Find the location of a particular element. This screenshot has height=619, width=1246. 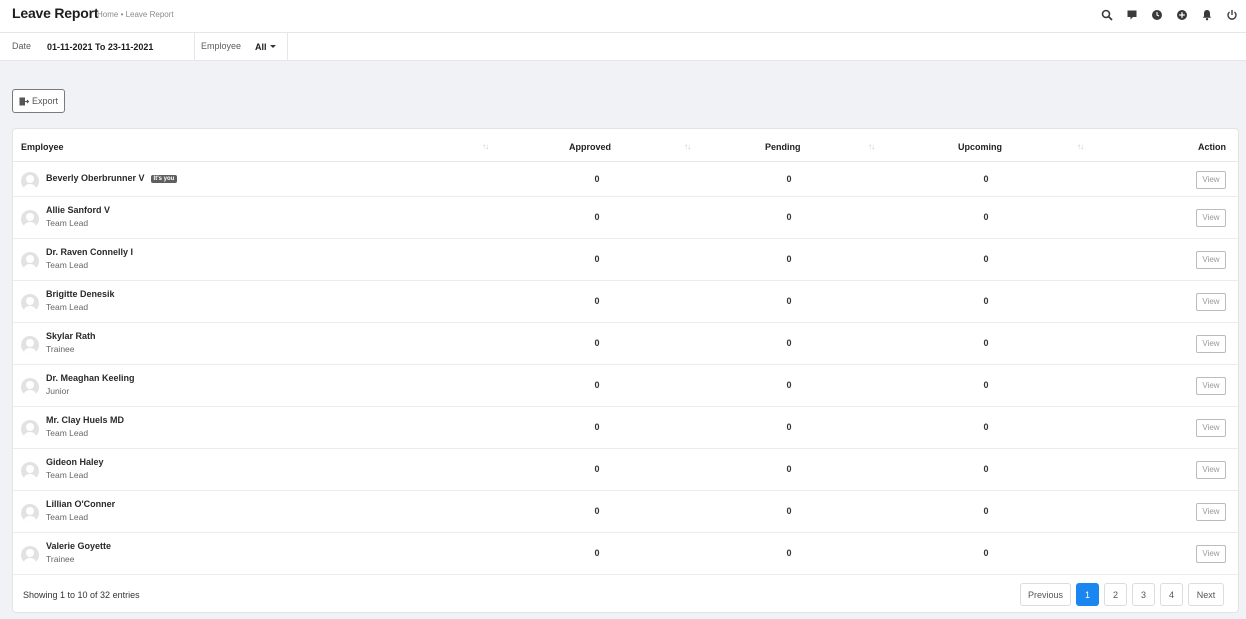

bell-icon is located at coordinates (1206, 14).